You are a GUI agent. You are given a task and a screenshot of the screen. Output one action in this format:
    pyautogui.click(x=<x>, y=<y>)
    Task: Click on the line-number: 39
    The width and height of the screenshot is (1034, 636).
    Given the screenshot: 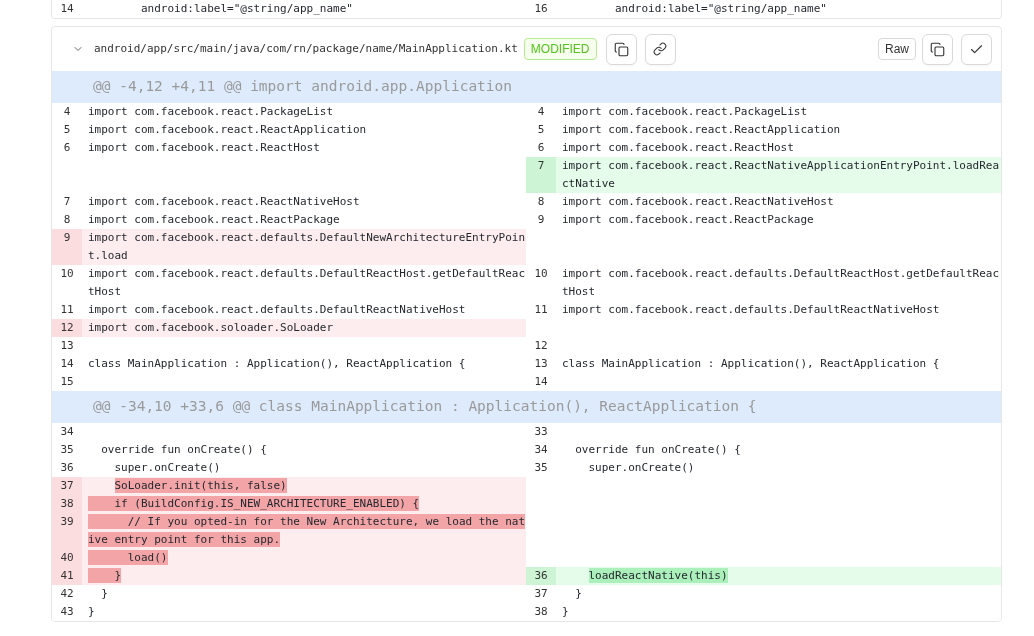 What is the action you would take?
    pyautogui.click(x=67, y=531)
    